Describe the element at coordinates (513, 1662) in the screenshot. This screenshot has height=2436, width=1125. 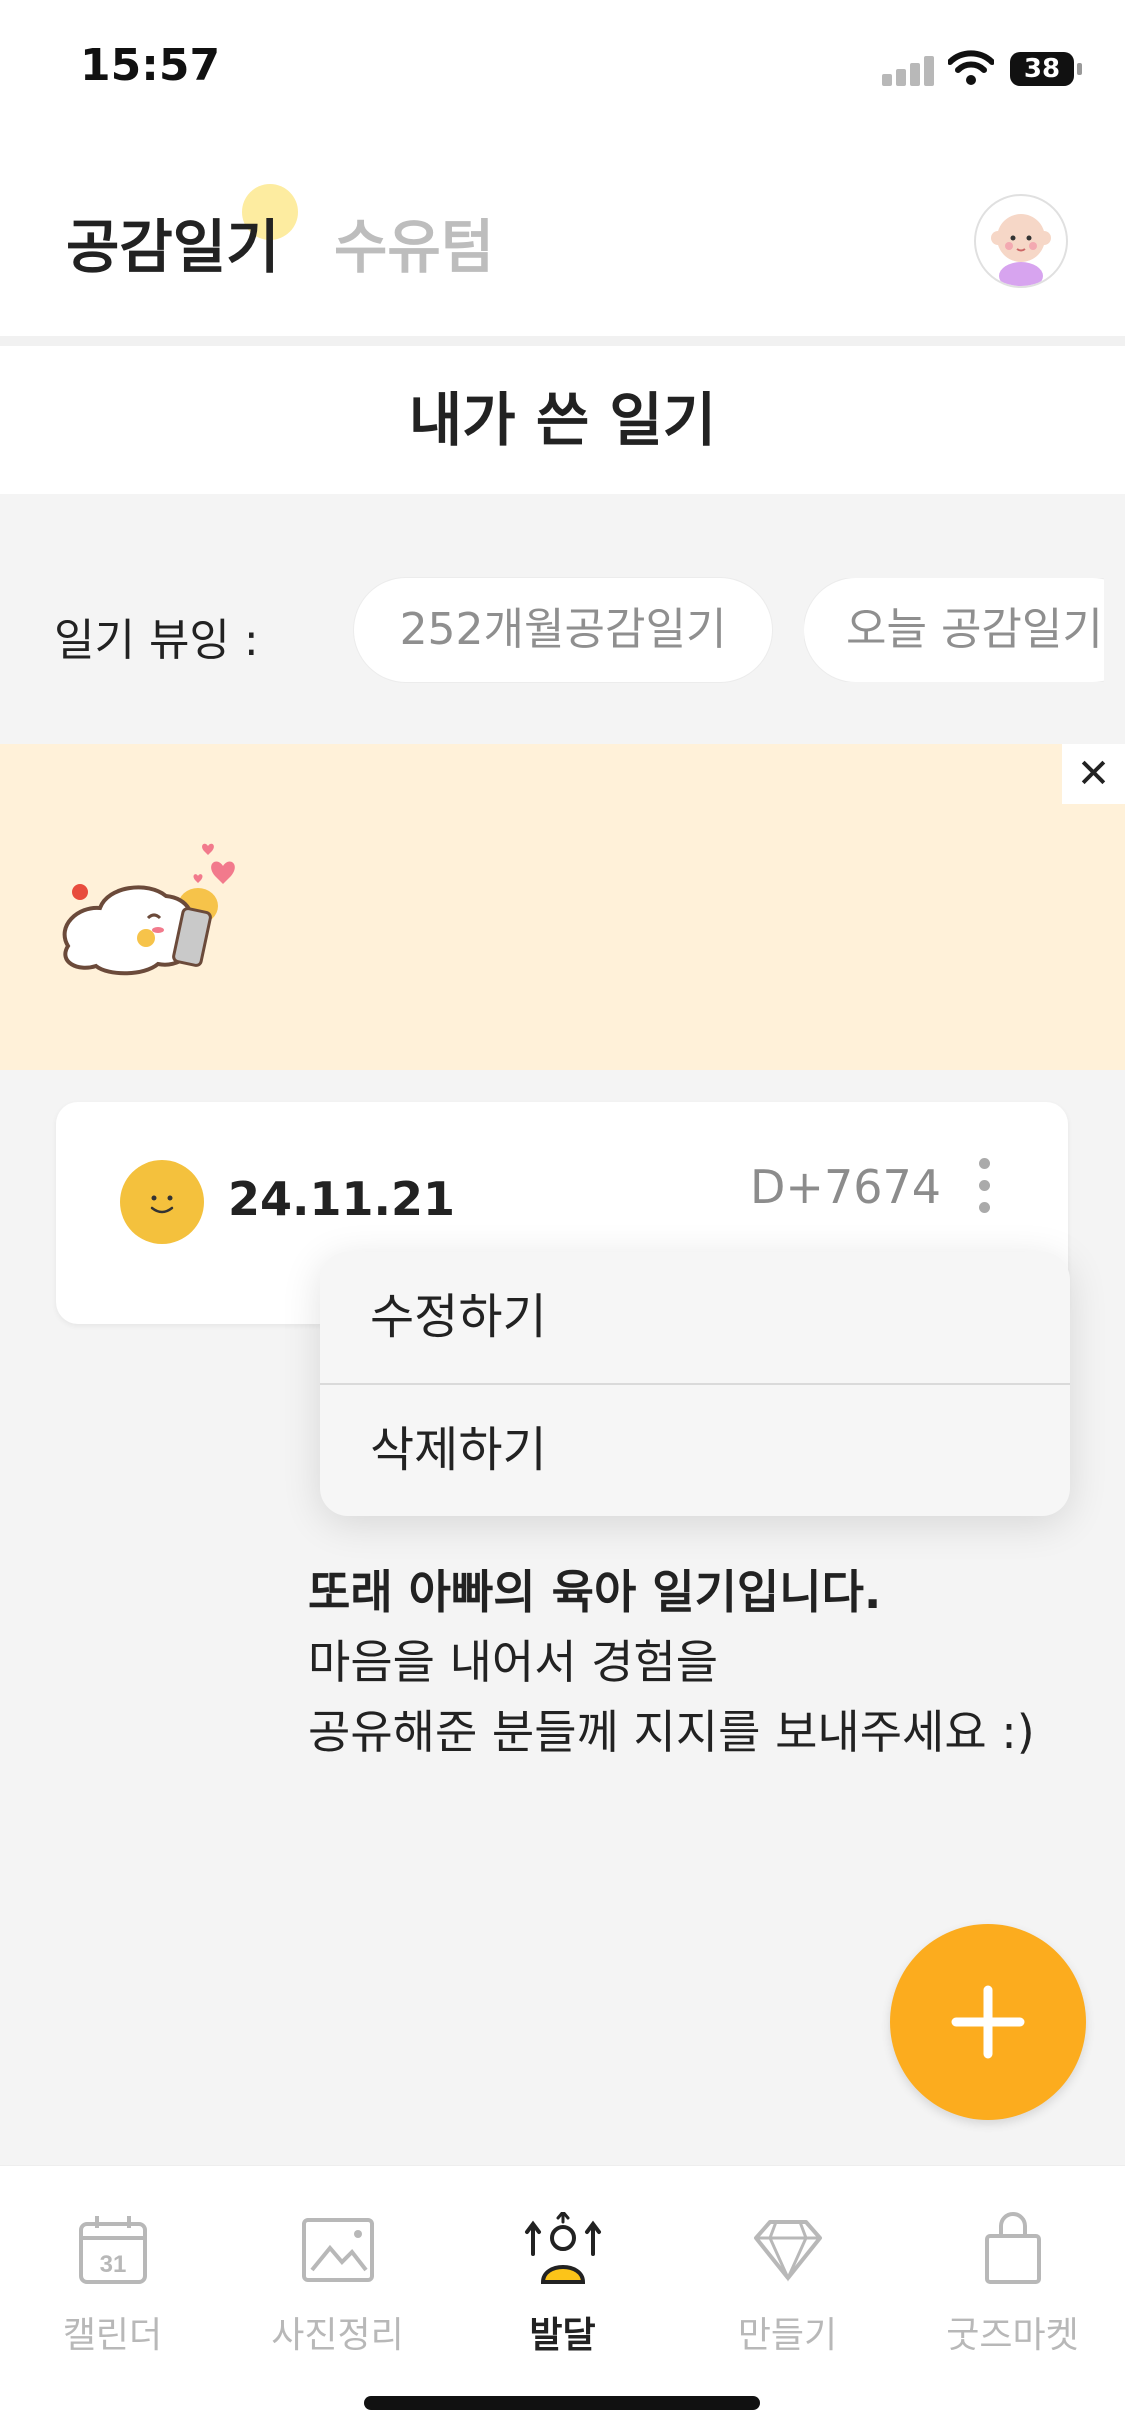
I see `banner-text-line-2: 마음을 내어서 경험을` at that location.